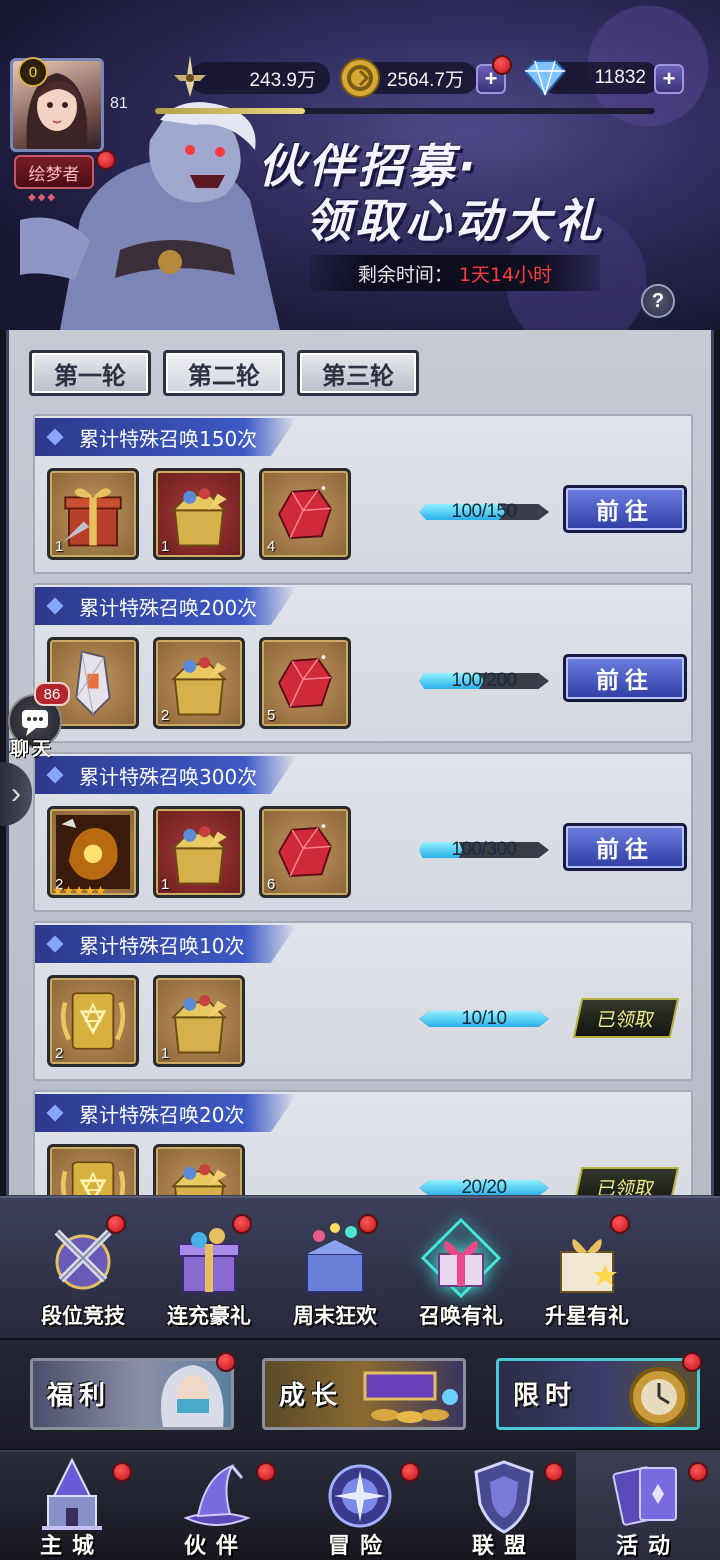 This screenshot has width=720, height=1560. I want to click on activity-treasure-gift: 连充豪礼, so click(209, 1275).